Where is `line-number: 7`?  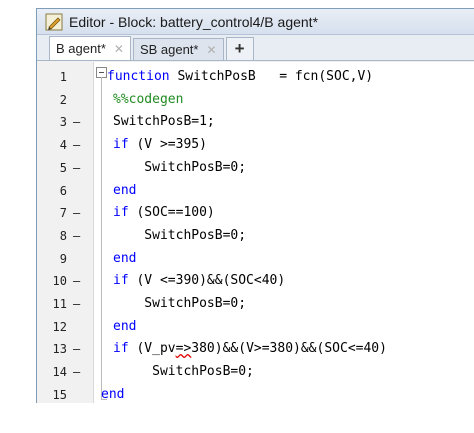 line-number: 7 is located at coordinates (63, 213).